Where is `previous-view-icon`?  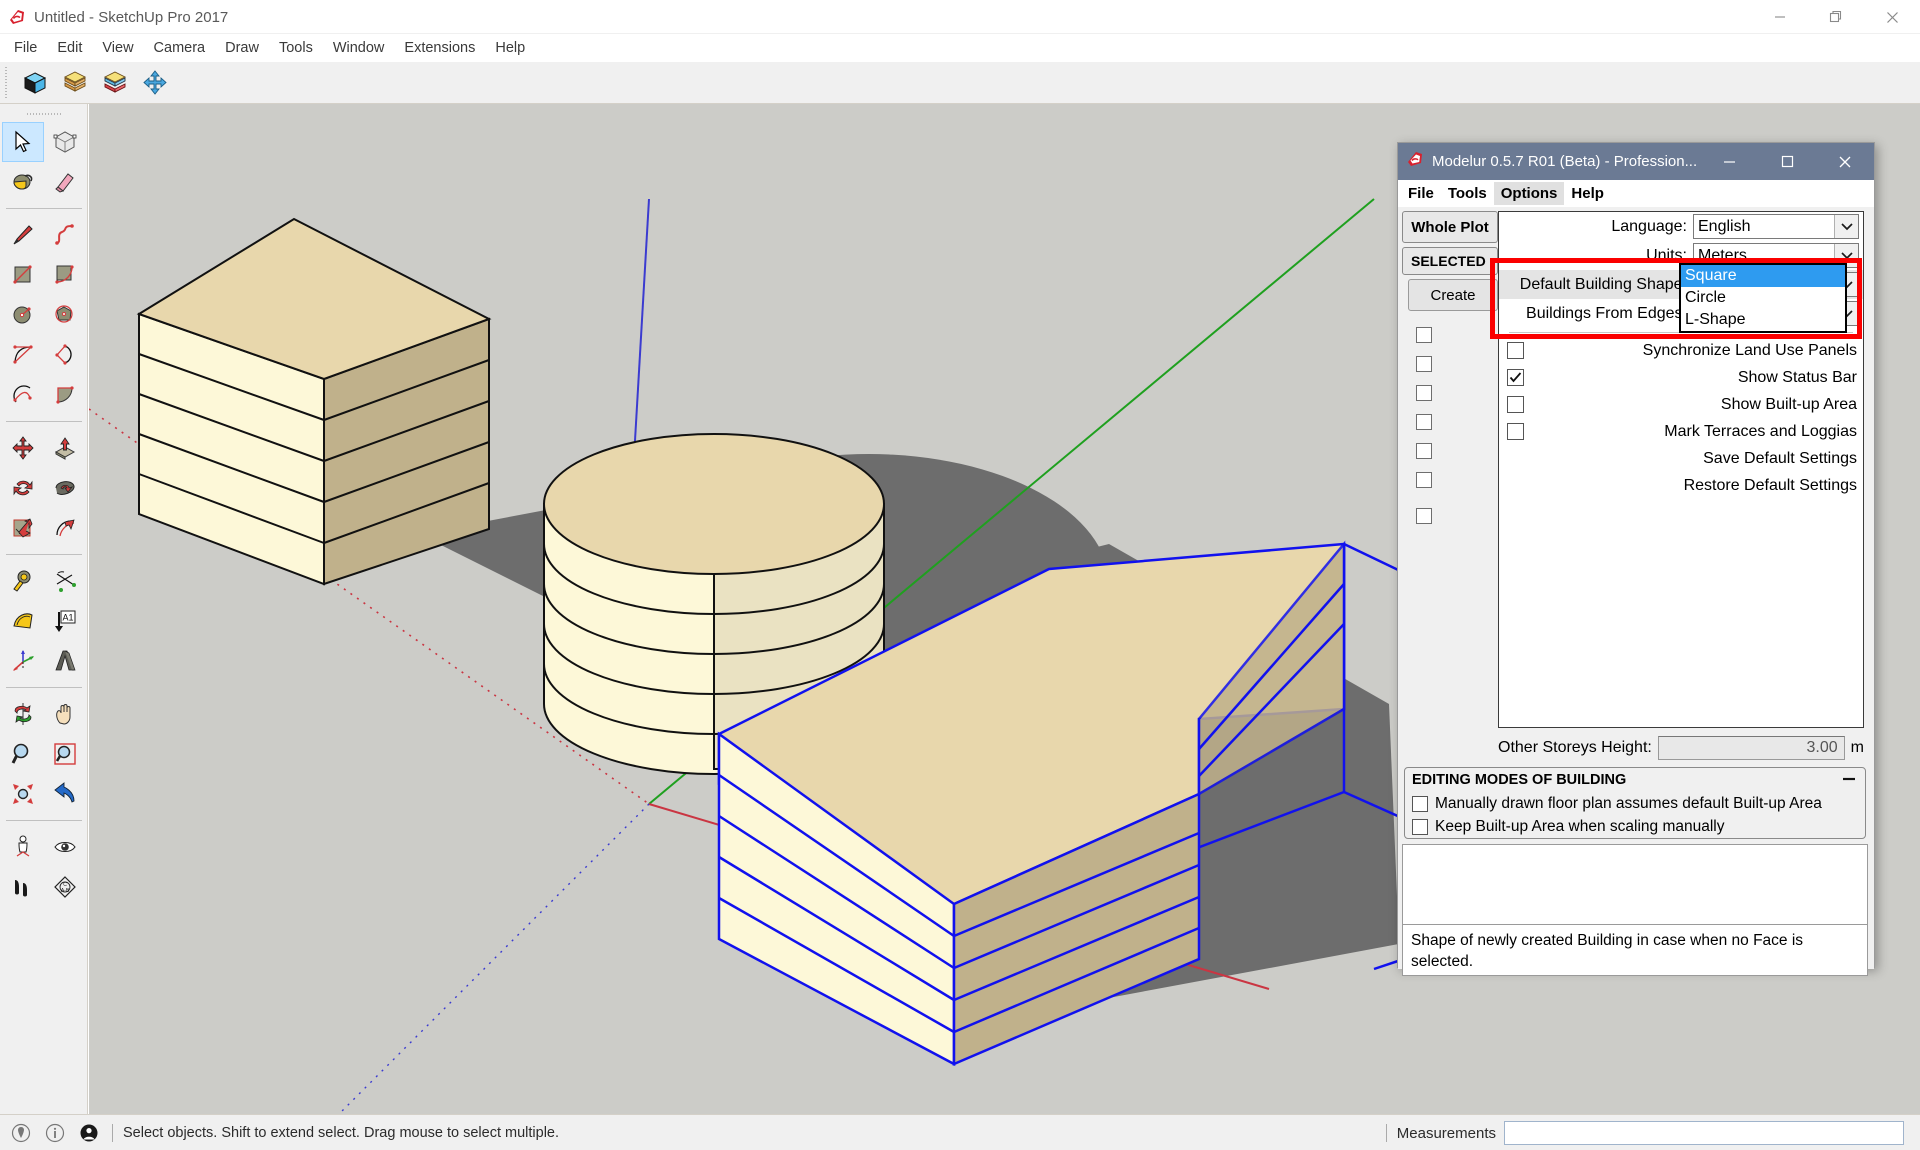 previous-view-icon is located at coordinates (65, 794).